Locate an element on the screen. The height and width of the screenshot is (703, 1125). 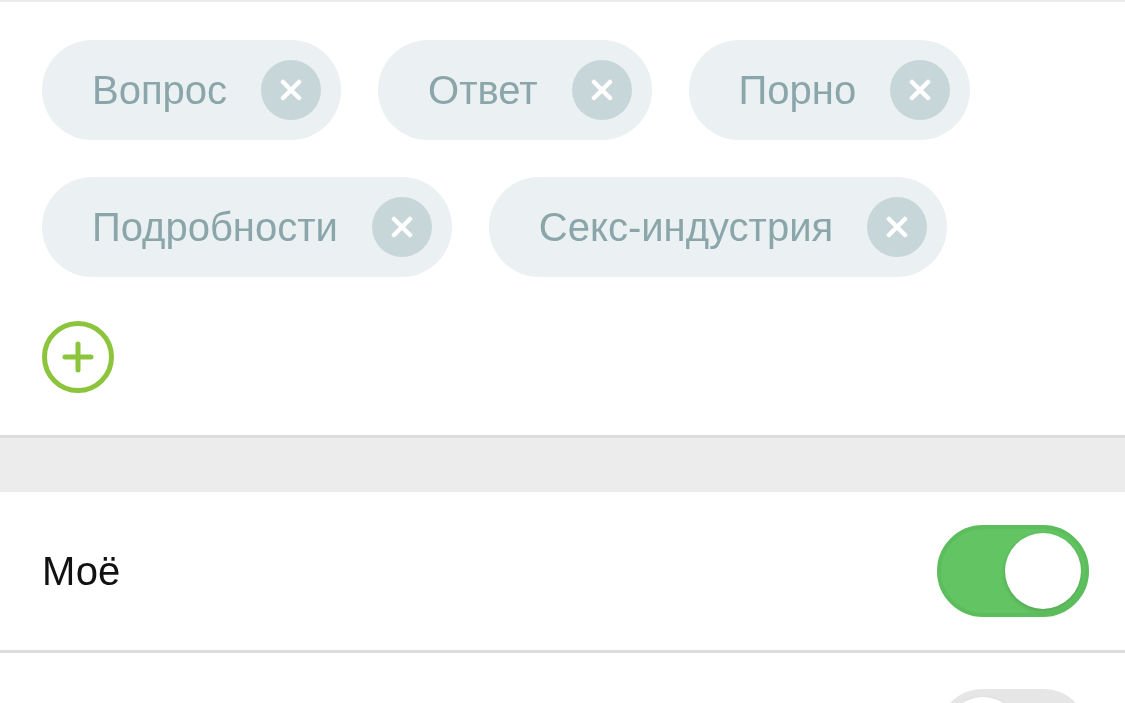
plus-icon is located at coordinates (78, 357).